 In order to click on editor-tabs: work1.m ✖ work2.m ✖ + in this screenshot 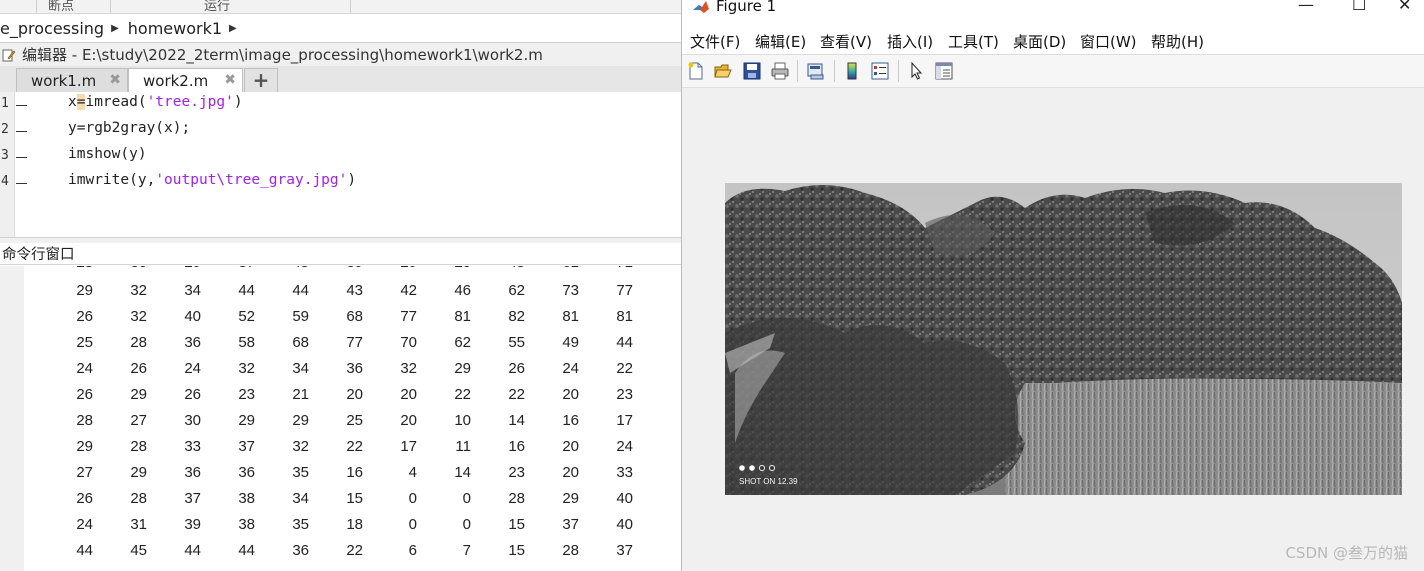, I will do `click(340, 79)`.